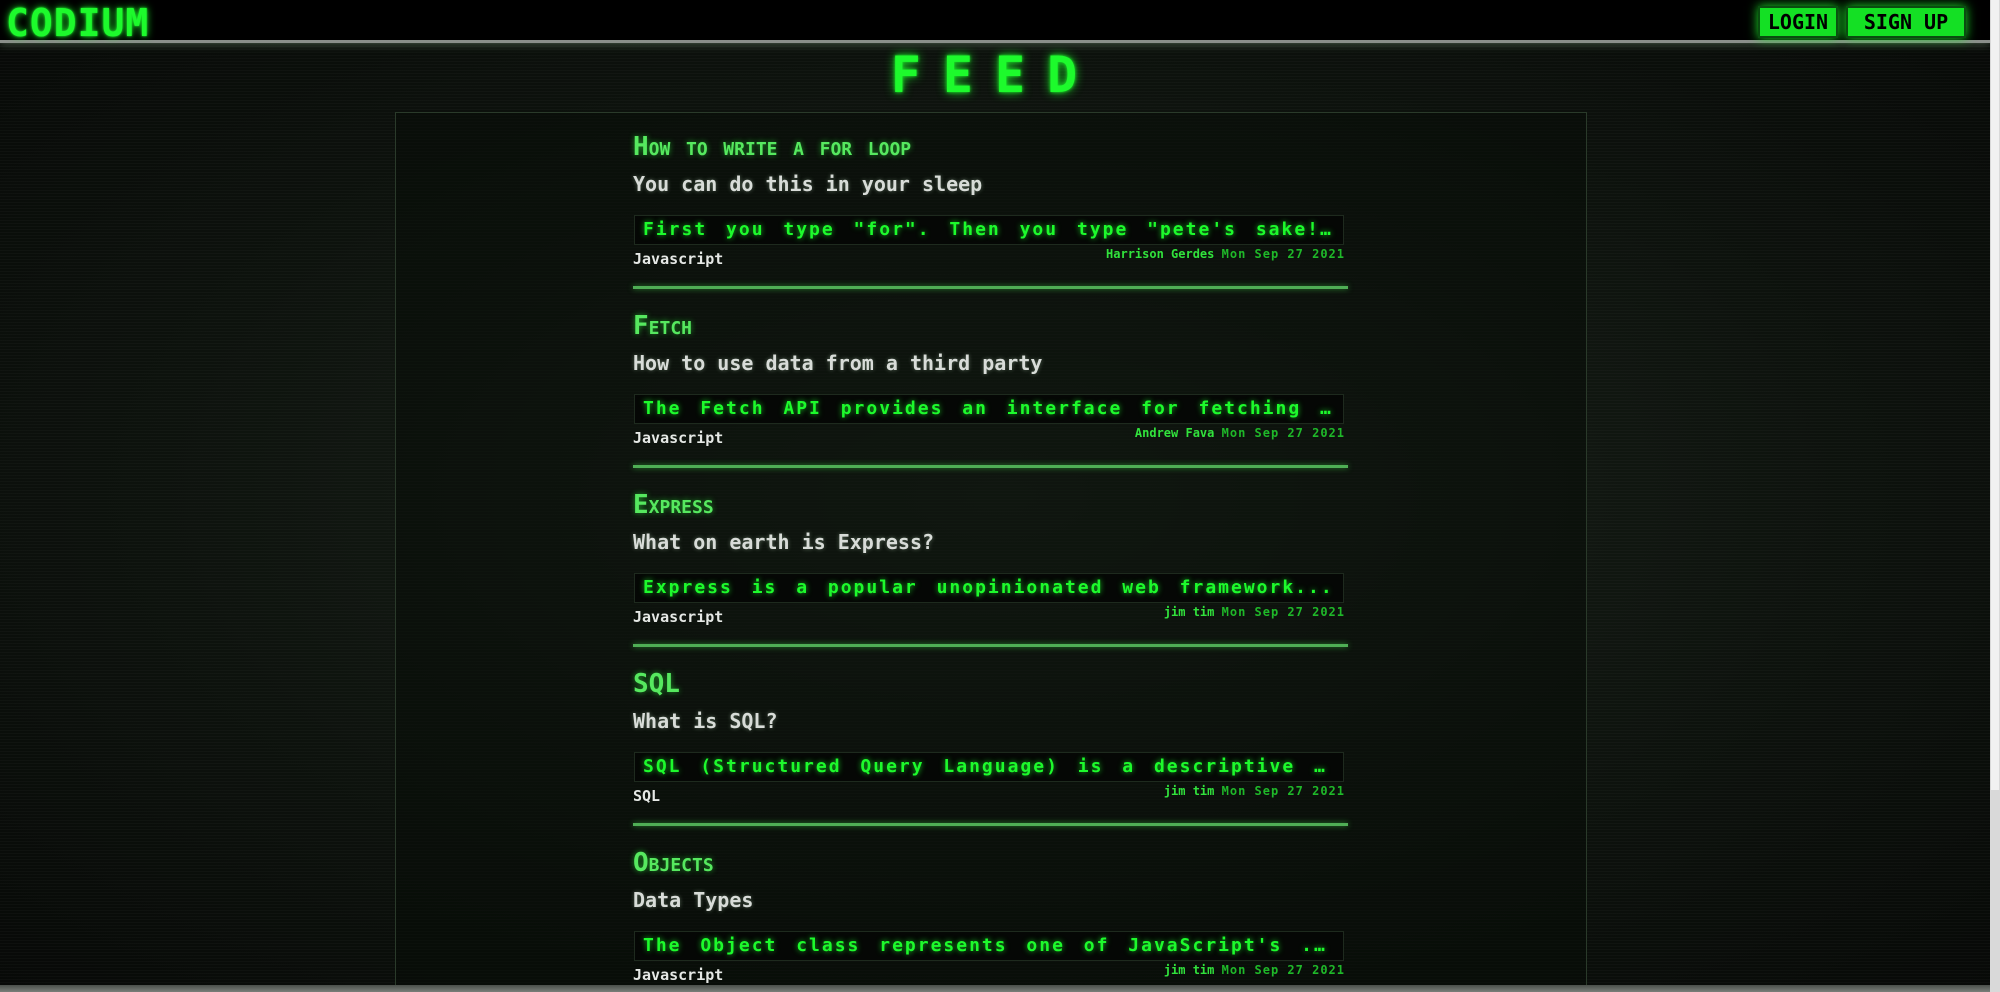  What do you see at coordinates (662, 326) in the screenshot?
I see `post-title: Fetch` at bounding box center [662, 326].